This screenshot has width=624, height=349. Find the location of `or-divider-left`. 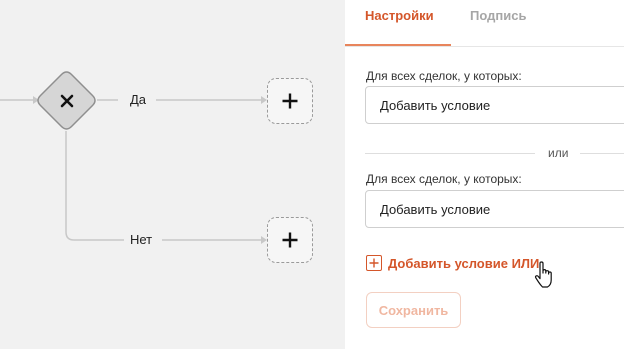

or-divider-left is located at coordinates (450, 153).